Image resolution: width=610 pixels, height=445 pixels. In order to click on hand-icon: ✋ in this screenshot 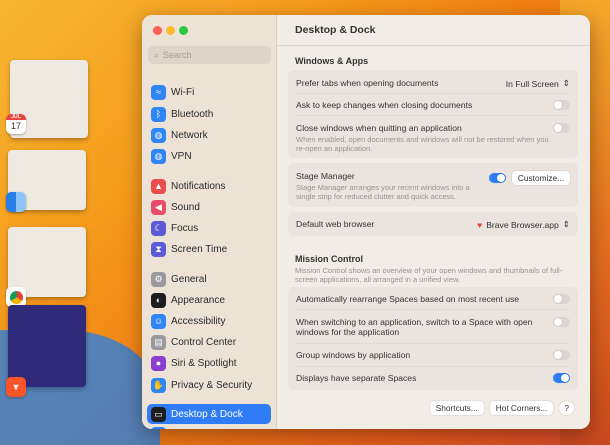, I will do `click(158, 385)`.